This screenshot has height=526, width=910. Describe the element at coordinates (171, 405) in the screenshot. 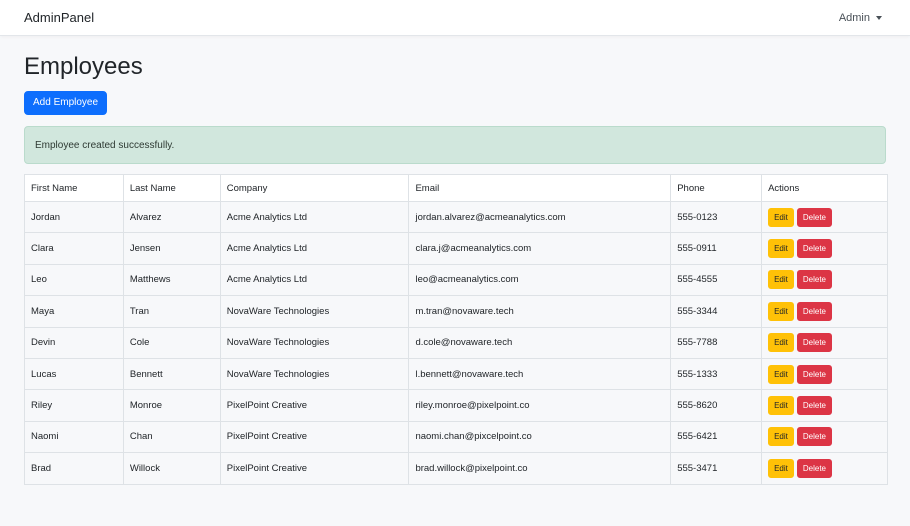

I see `cell-last-name: Monroe` at that location.